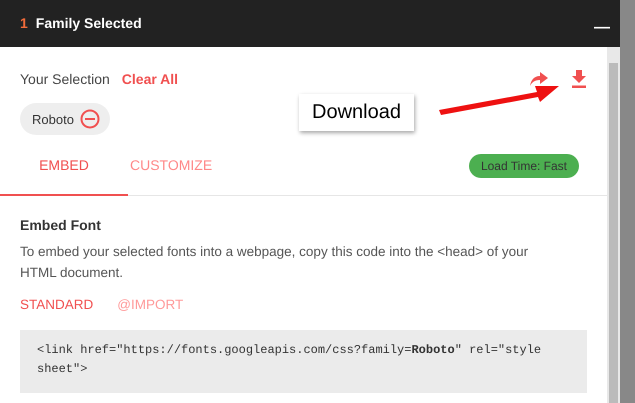 The image size is (635, 403). I want to click on description-text: To embed your selected fonts into a webpage, copy this code into the <head> of your HTML document., so click(275, 262).